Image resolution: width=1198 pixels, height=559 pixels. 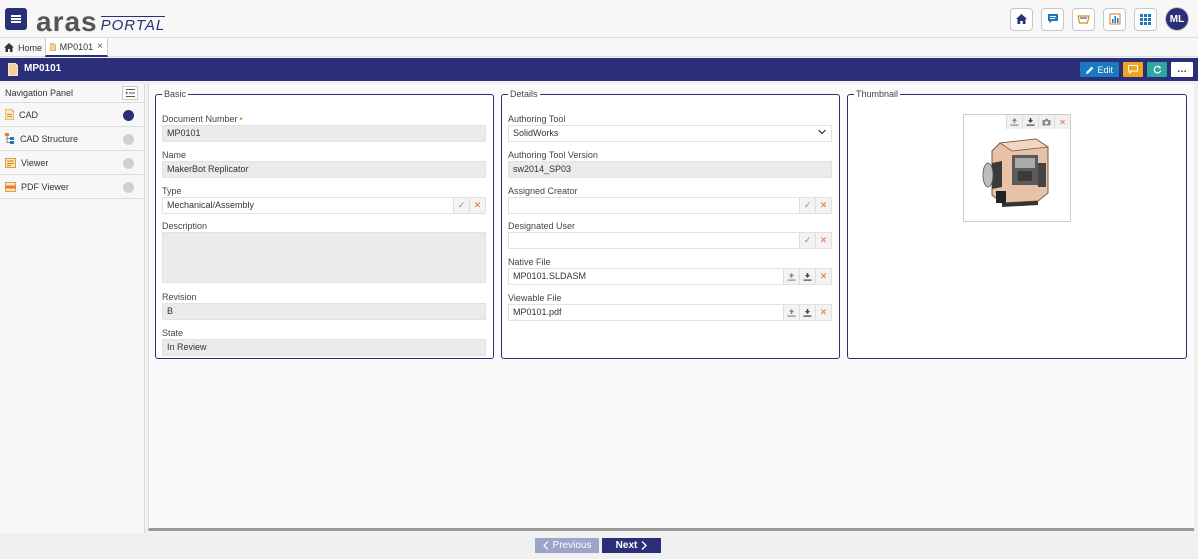 I want to click on description-field-group: Description, so click(x=324, y=251).